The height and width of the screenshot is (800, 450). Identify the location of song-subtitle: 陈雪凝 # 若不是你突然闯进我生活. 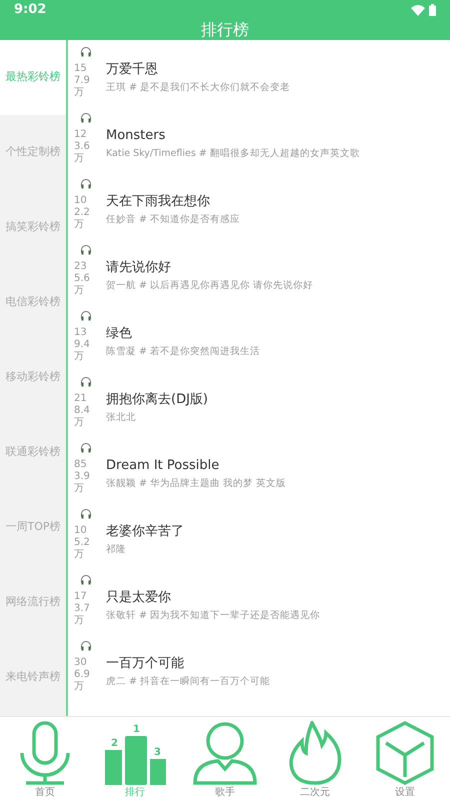
(183, 352).